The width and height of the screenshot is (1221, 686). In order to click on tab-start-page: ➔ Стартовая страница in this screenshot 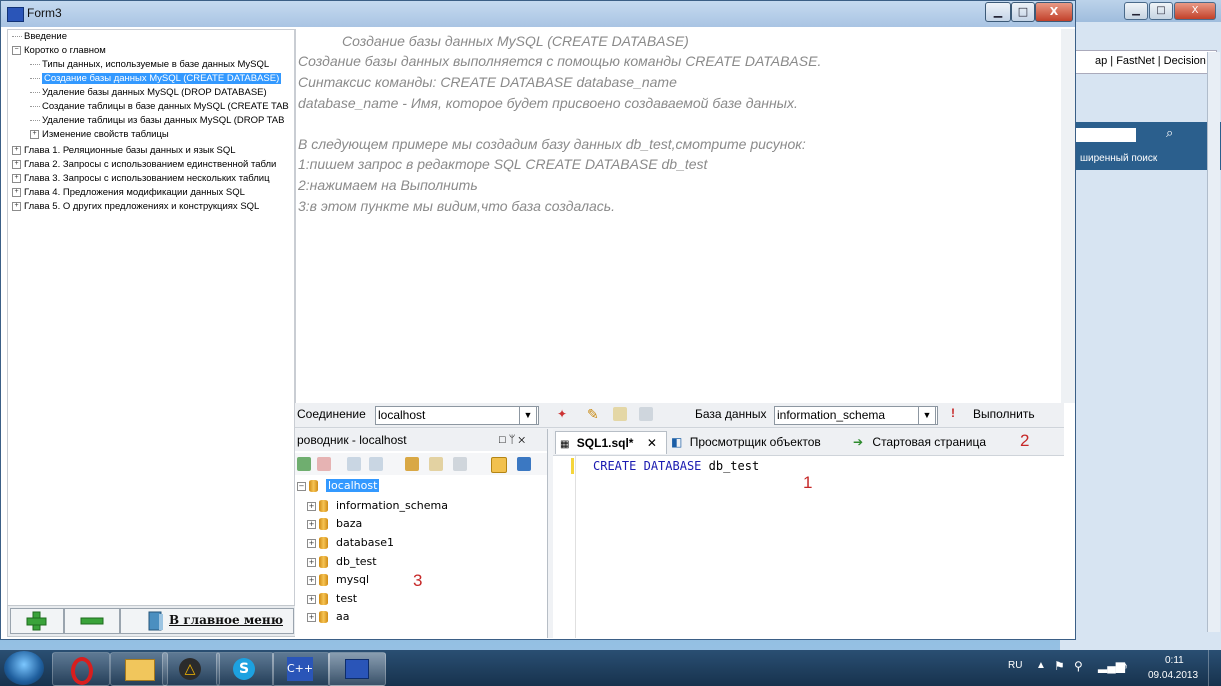, I will do `click(919, 442)`.